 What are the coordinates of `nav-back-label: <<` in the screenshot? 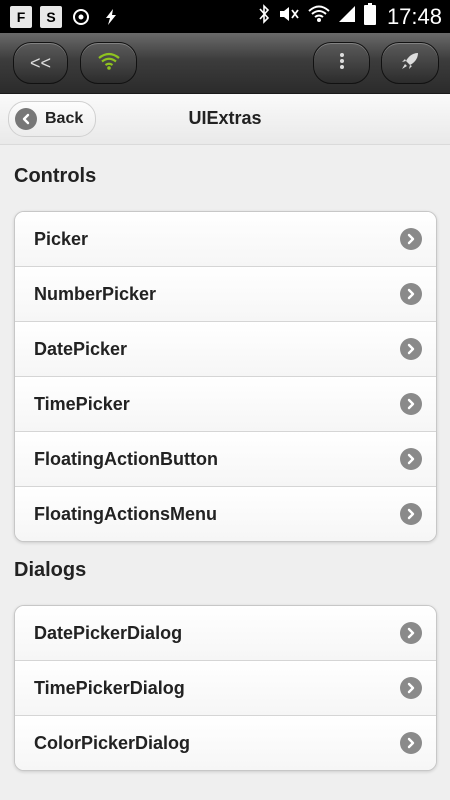 It's located at (40, 62).